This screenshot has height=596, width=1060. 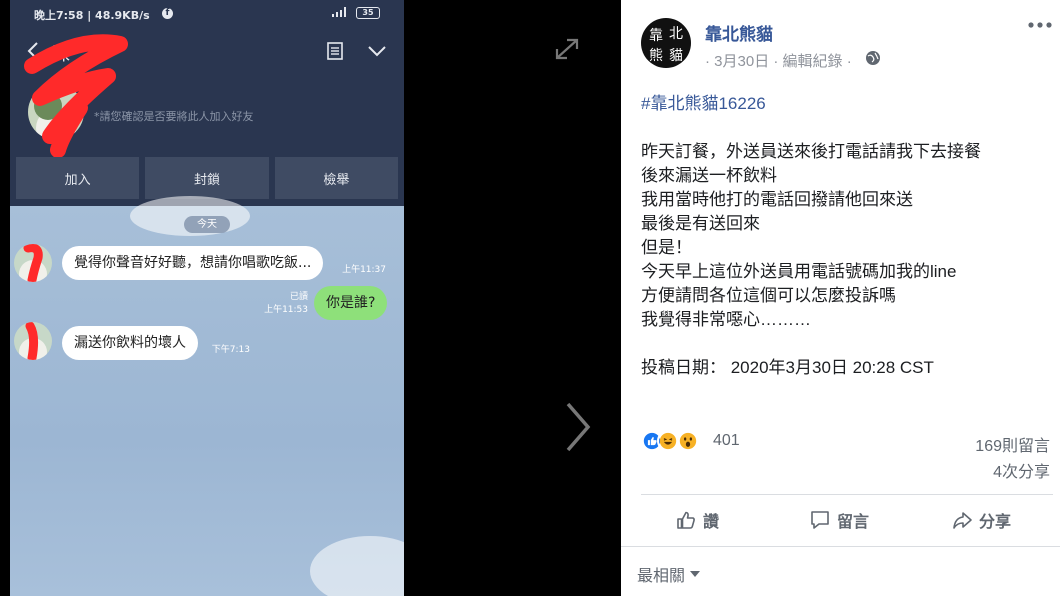 What do you see at coordinates (820, 520) in the screenshot?
I see `comment-icon` at bounding box center [820, 520].